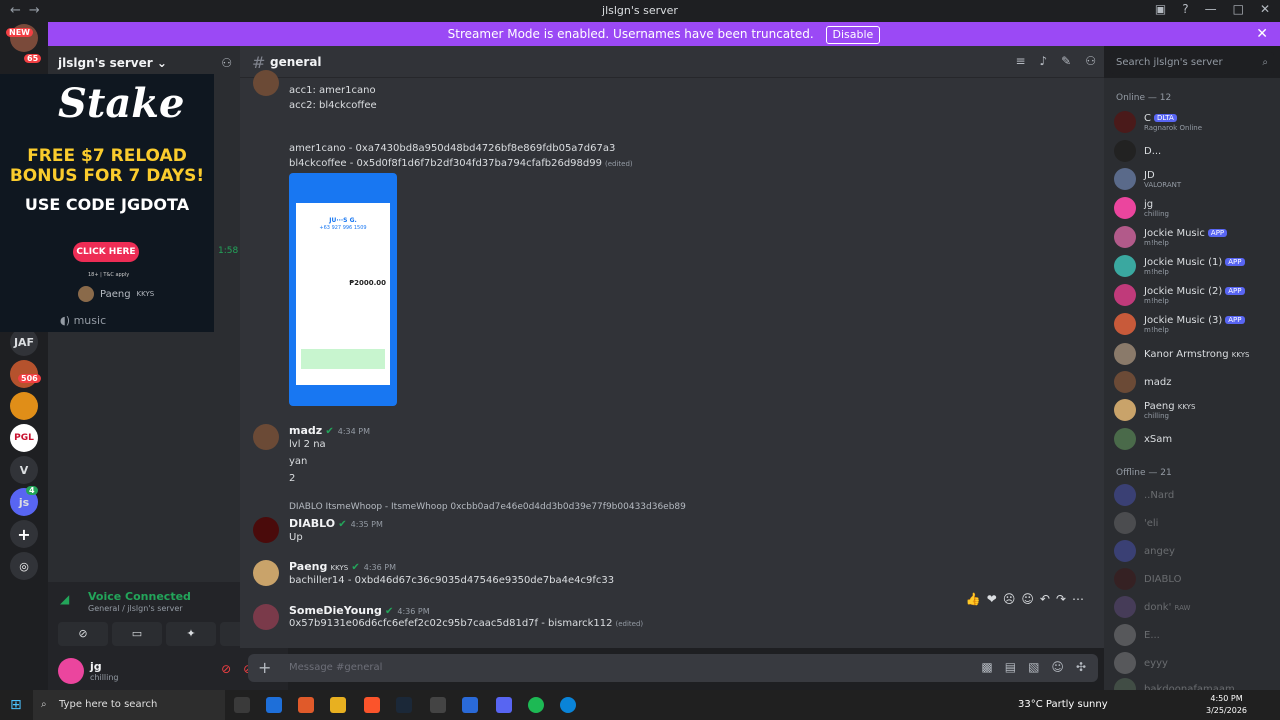  Describe the element at coordinates (24, 438) in the screenshot. I see `server-pgl: PGL` at that location.